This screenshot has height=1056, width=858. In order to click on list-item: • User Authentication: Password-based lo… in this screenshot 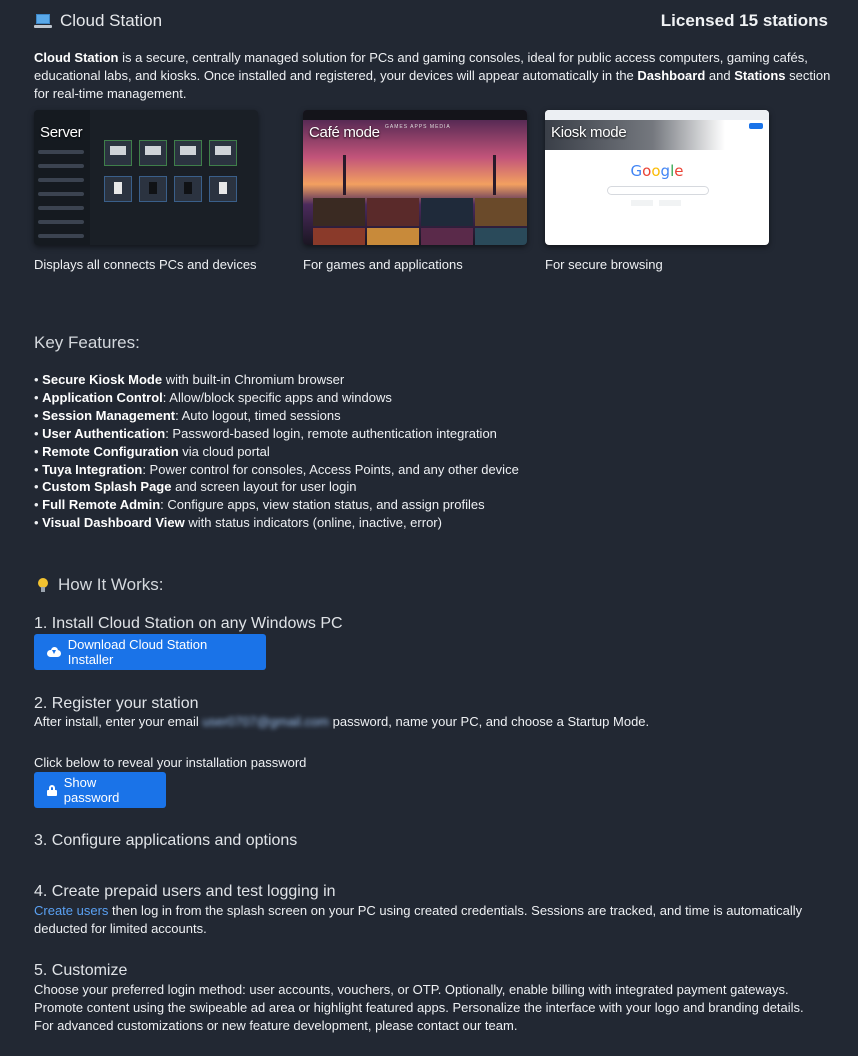, I will do `click(265, 433)`.